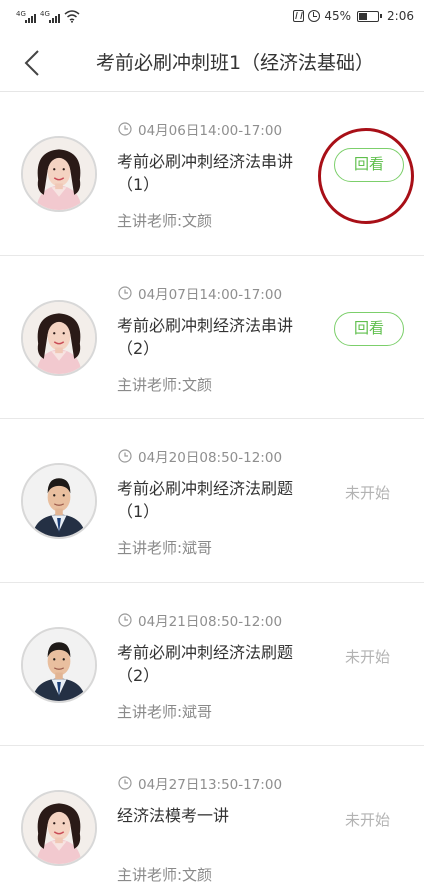  I want to click on status-left-icons: 4G 4G, so click(48, 16).